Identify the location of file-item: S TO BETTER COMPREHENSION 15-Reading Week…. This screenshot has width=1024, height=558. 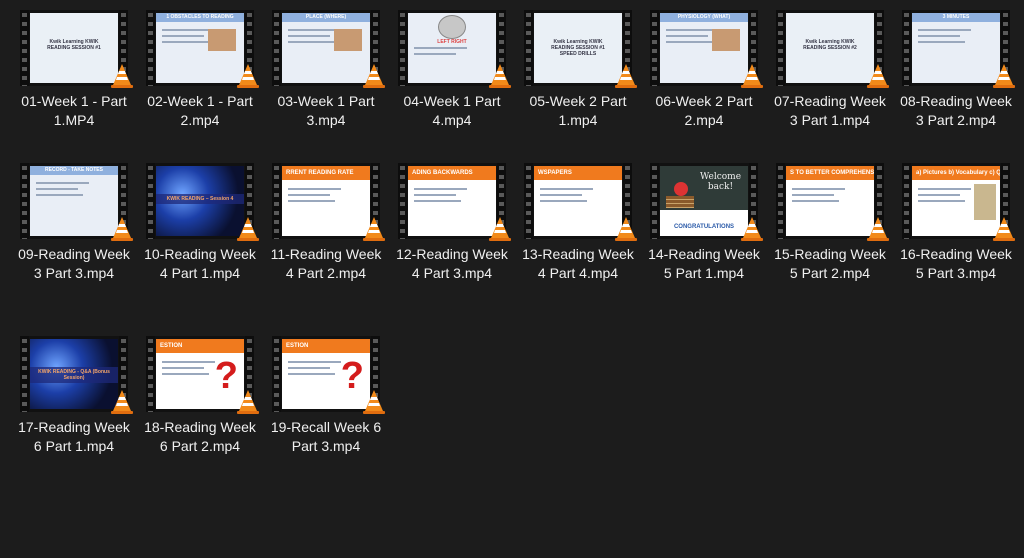
(830, 222).